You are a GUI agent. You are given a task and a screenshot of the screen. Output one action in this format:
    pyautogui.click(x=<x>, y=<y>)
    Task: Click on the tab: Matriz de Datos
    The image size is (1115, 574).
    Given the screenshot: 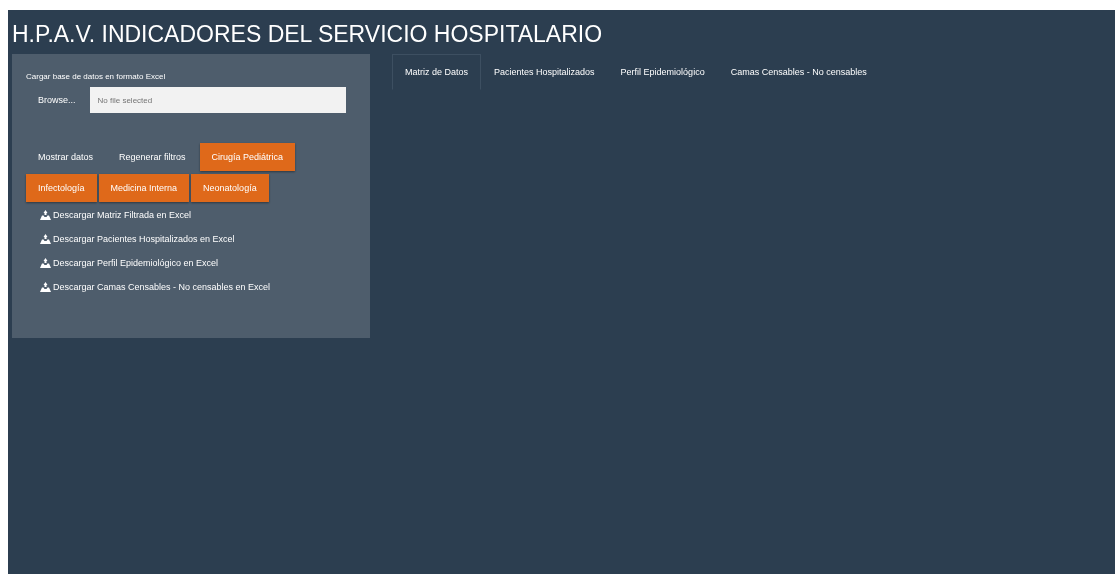 What is the action you would take?
    pyautogui.click(x=437, y=72)
    